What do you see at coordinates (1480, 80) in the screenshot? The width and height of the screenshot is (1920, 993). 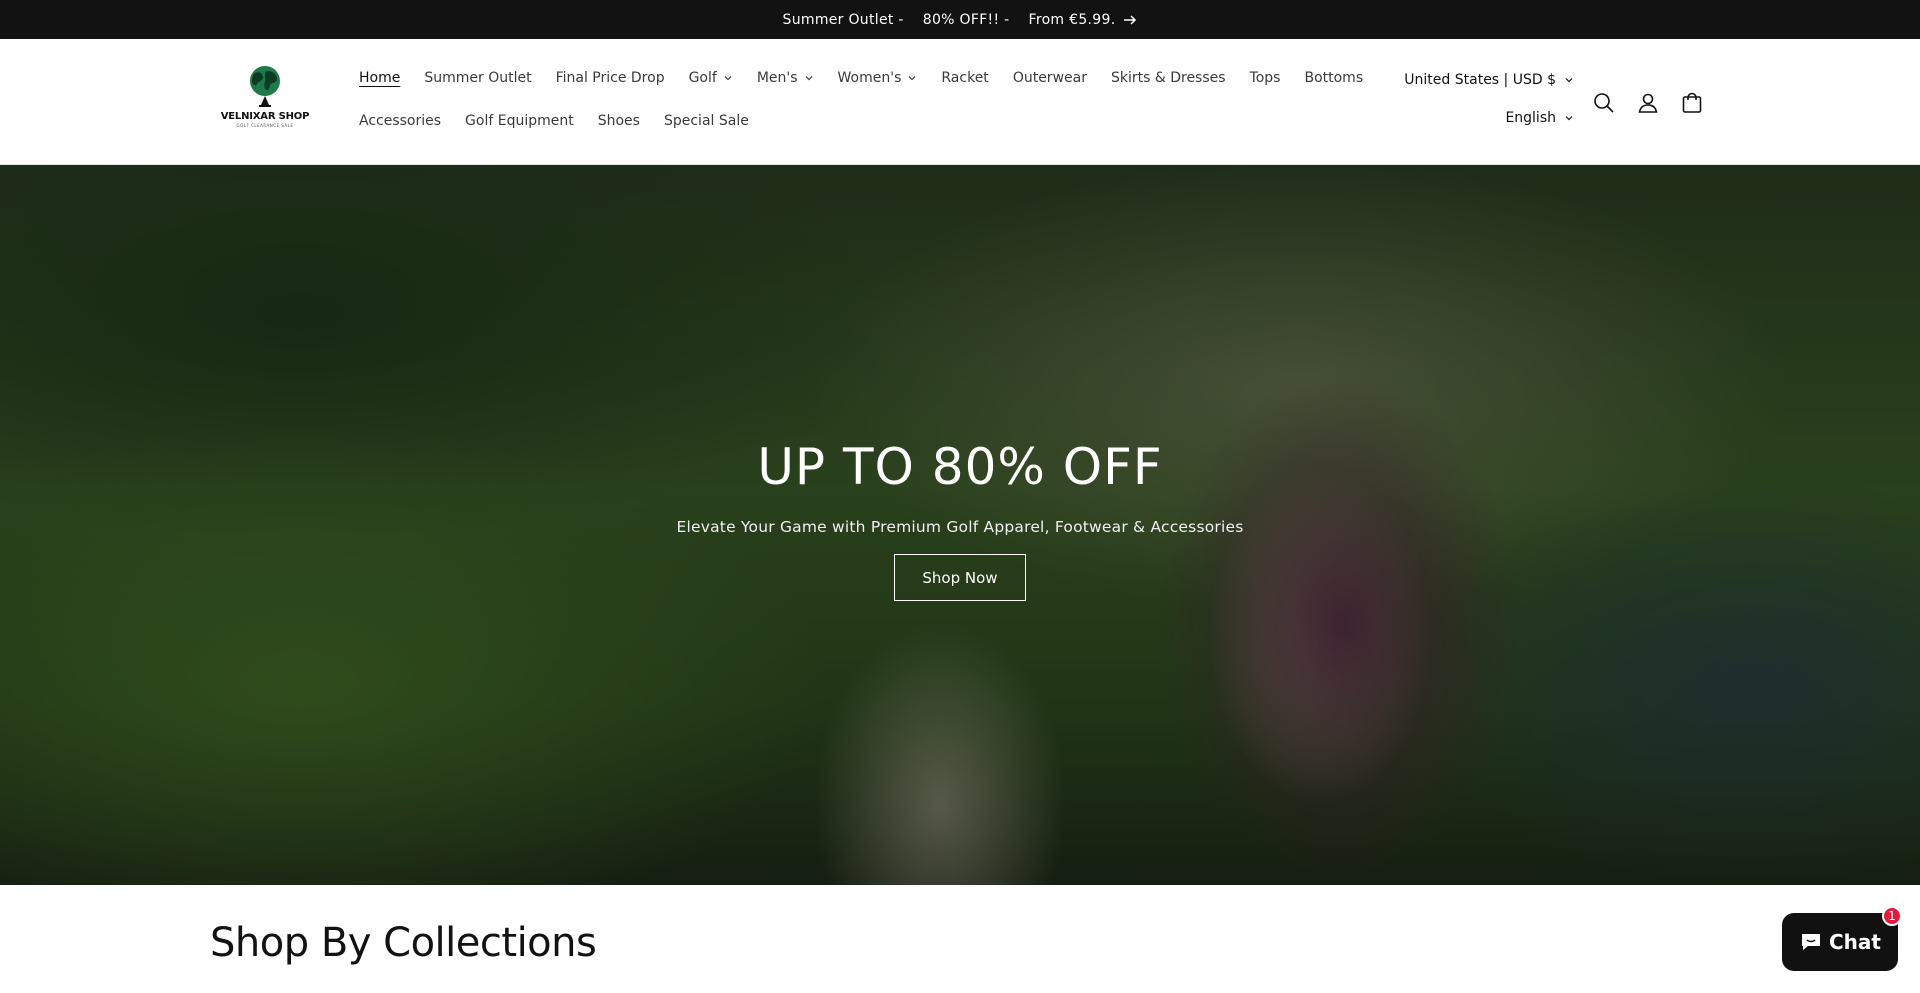 I see `country-value: United States | USD $` at bounding box center [1480, 80].